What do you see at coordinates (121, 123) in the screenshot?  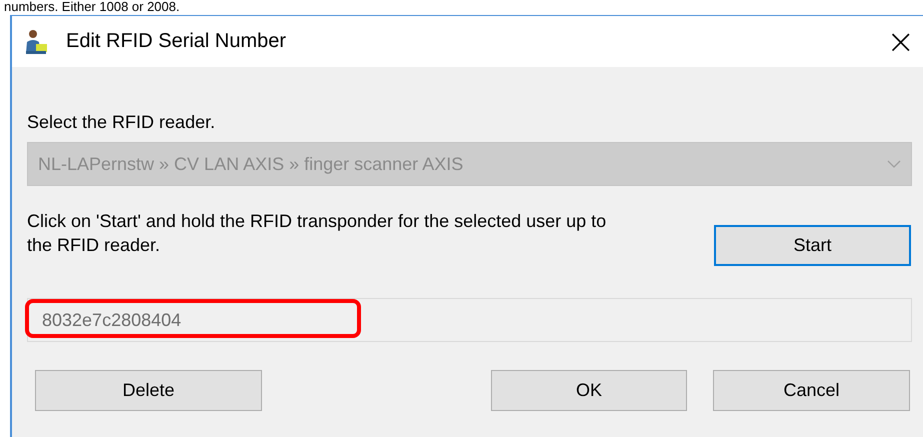 I see `reader-label: Select the RFID reader.` at bounding box center [121, 123].